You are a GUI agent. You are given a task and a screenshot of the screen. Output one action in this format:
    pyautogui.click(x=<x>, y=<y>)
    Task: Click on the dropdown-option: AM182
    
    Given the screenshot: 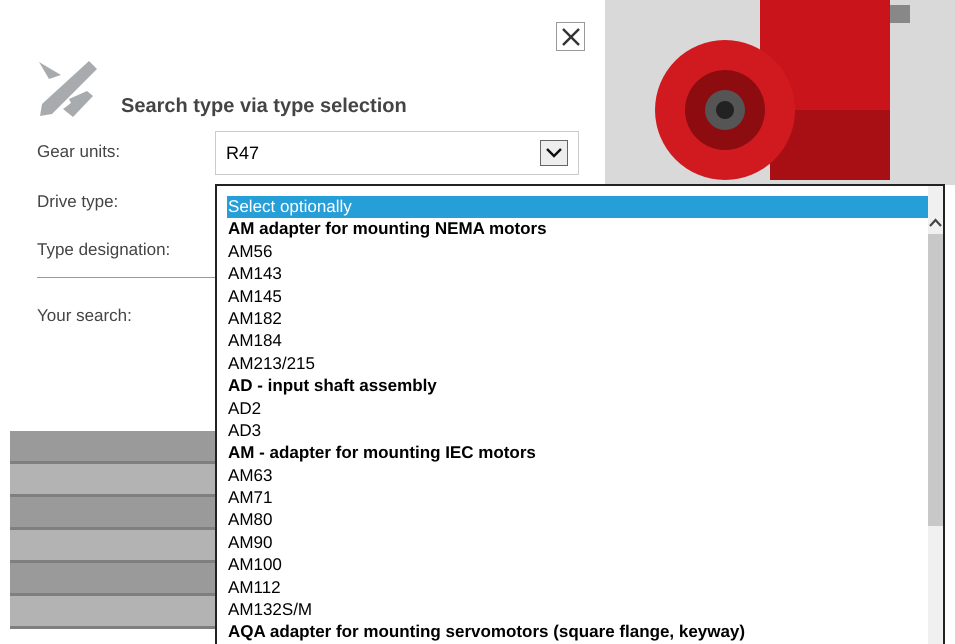 What is the action you would take?
    pyautogui.click(x=577, y=319)
    